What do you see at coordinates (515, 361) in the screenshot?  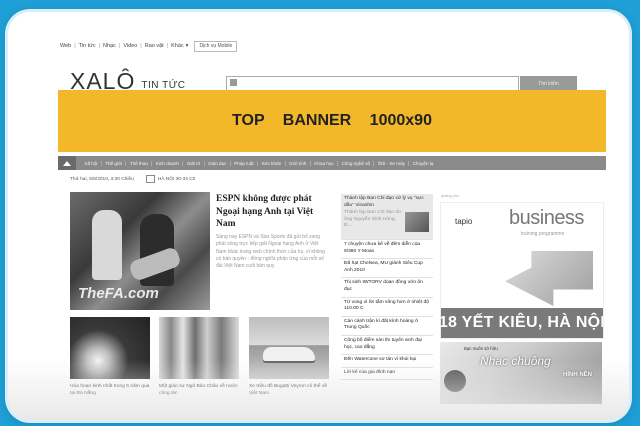 I see `ad2-title: Nhạc chuông` at bounding box center [515, 361].